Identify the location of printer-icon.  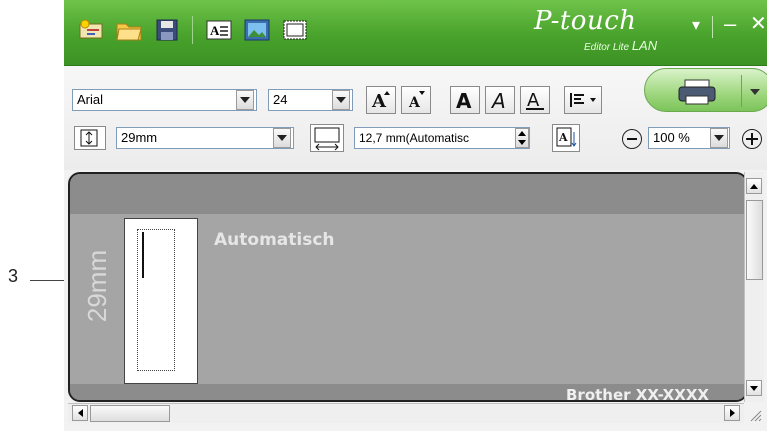
(697, 92).